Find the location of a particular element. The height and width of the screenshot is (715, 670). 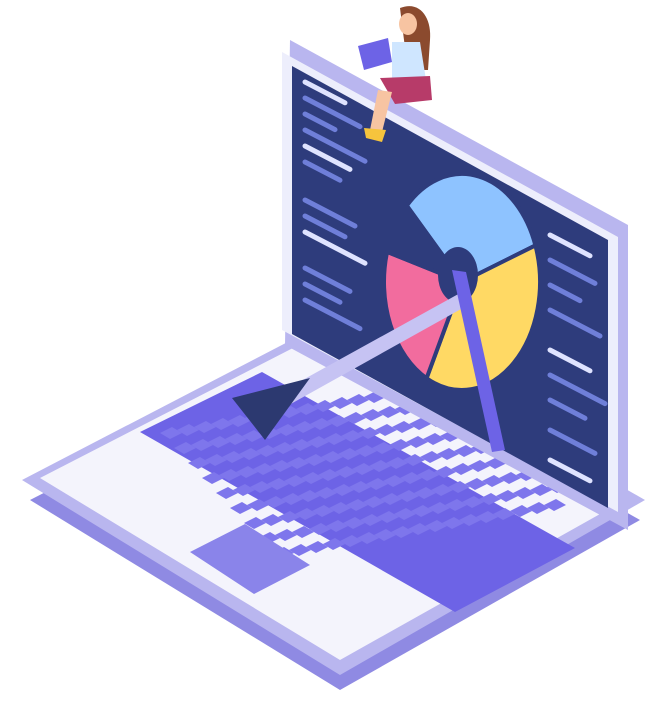

woman-top is located at coordinates (409, 62).